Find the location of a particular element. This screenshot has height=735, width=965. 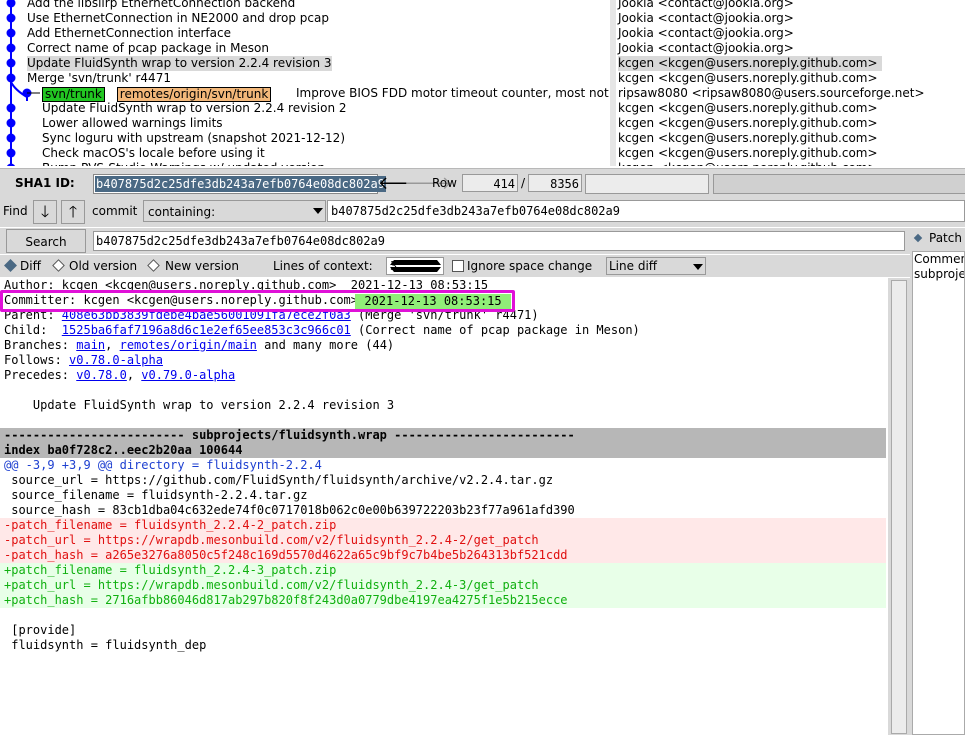

remote-branch-tag: remotes/origin/svn/trunk is located at coordinates (194, 94).